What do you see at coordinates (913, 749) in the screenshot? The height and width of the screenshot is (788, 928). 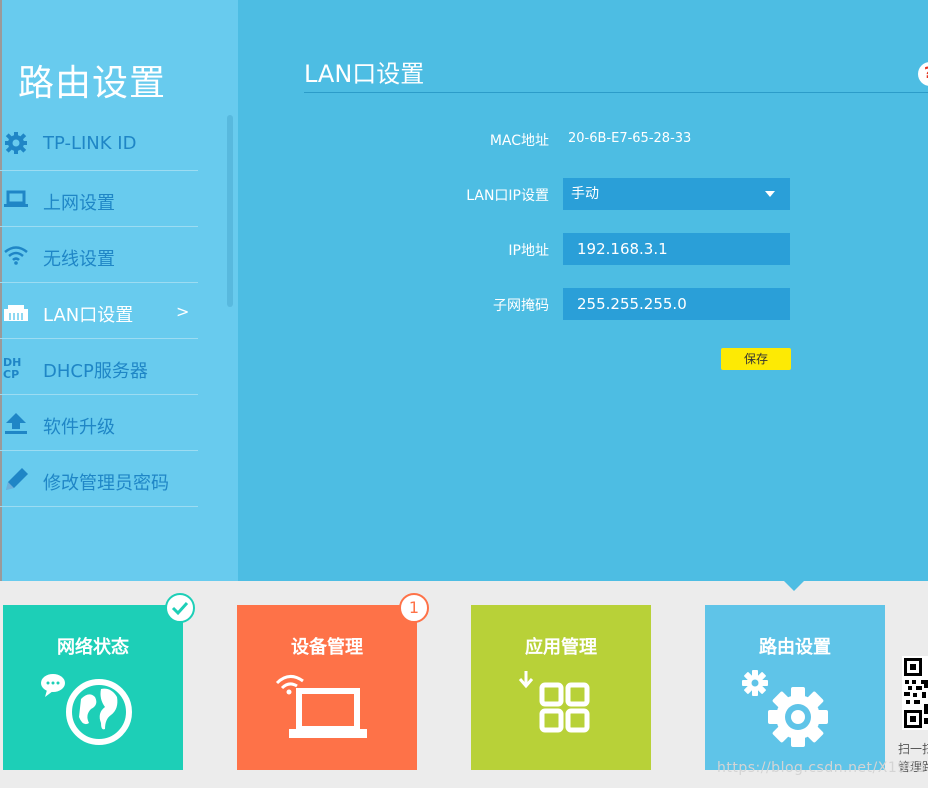 I see `qr-caption-line1: 扫一扫` at bounding box center [913, 749].